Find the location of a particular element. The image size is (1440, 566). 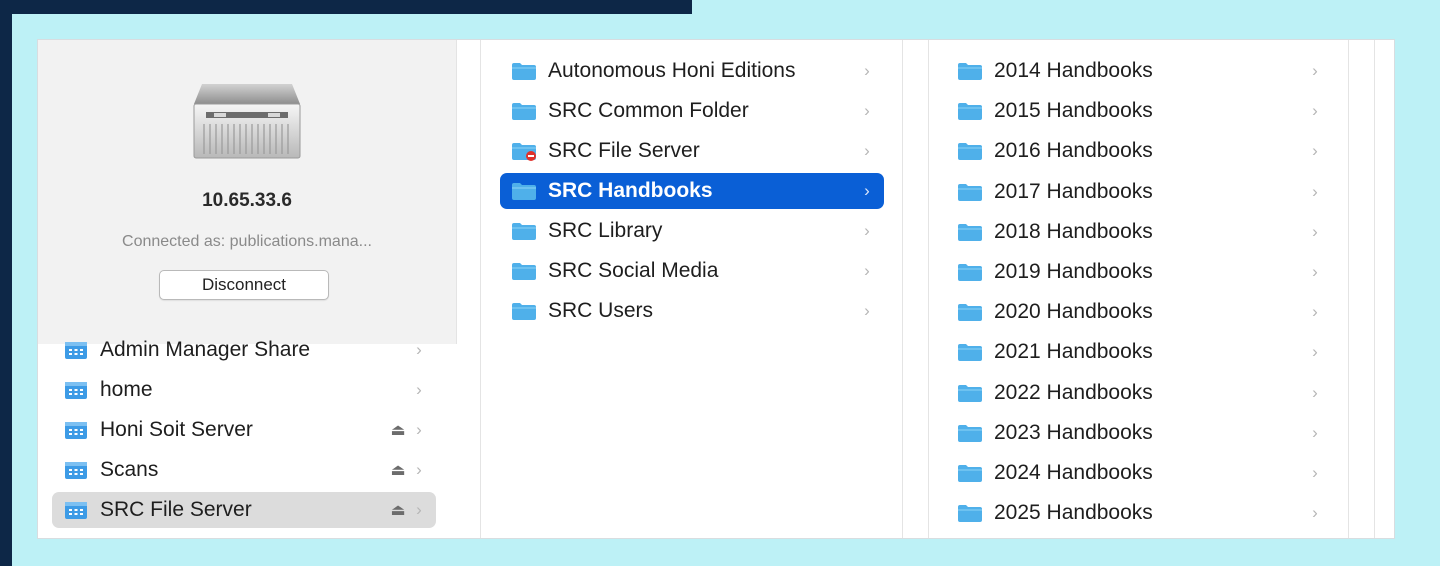

share-item-src-file-server: SRC File Server ⏏ › is located at coordinates (244, 510).